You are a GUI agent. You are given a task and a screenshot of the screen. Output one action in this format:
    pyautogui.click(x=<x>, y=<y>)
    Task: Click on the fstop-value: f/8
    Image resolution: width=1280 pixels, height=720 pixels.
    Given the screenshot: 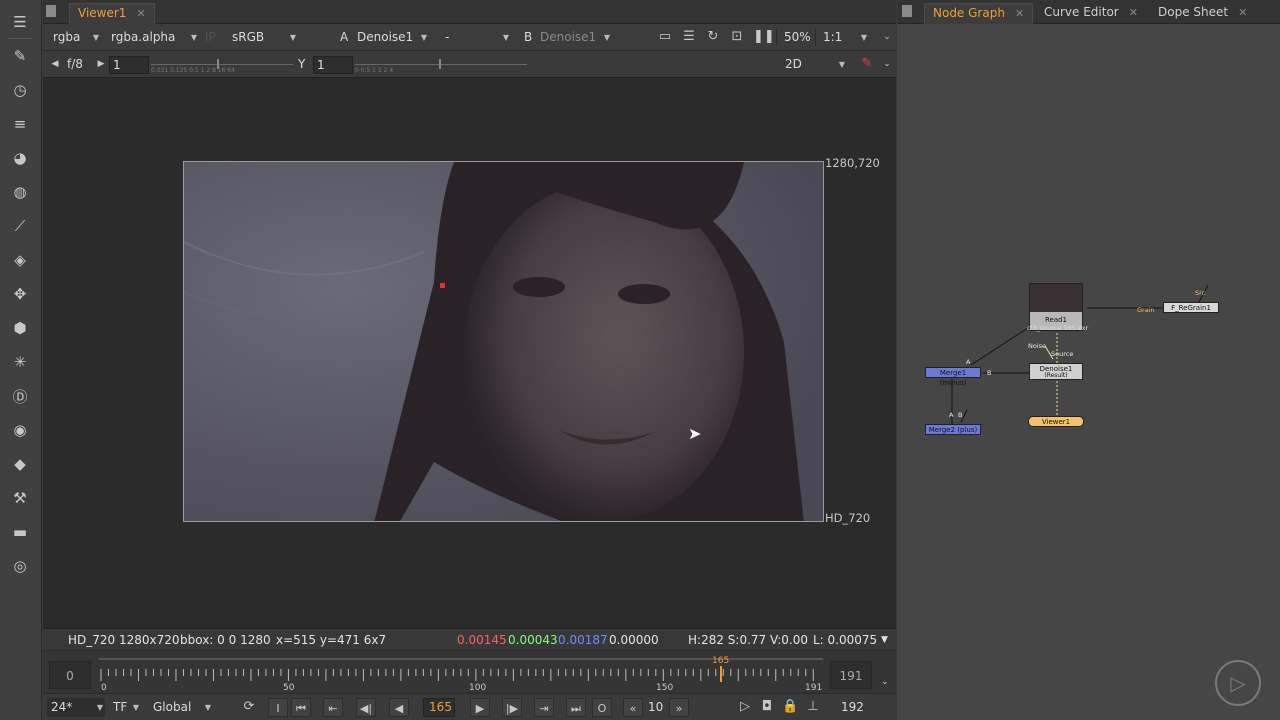 What is the action you would take?
    pyautogui.click(x=75, y=64)
    